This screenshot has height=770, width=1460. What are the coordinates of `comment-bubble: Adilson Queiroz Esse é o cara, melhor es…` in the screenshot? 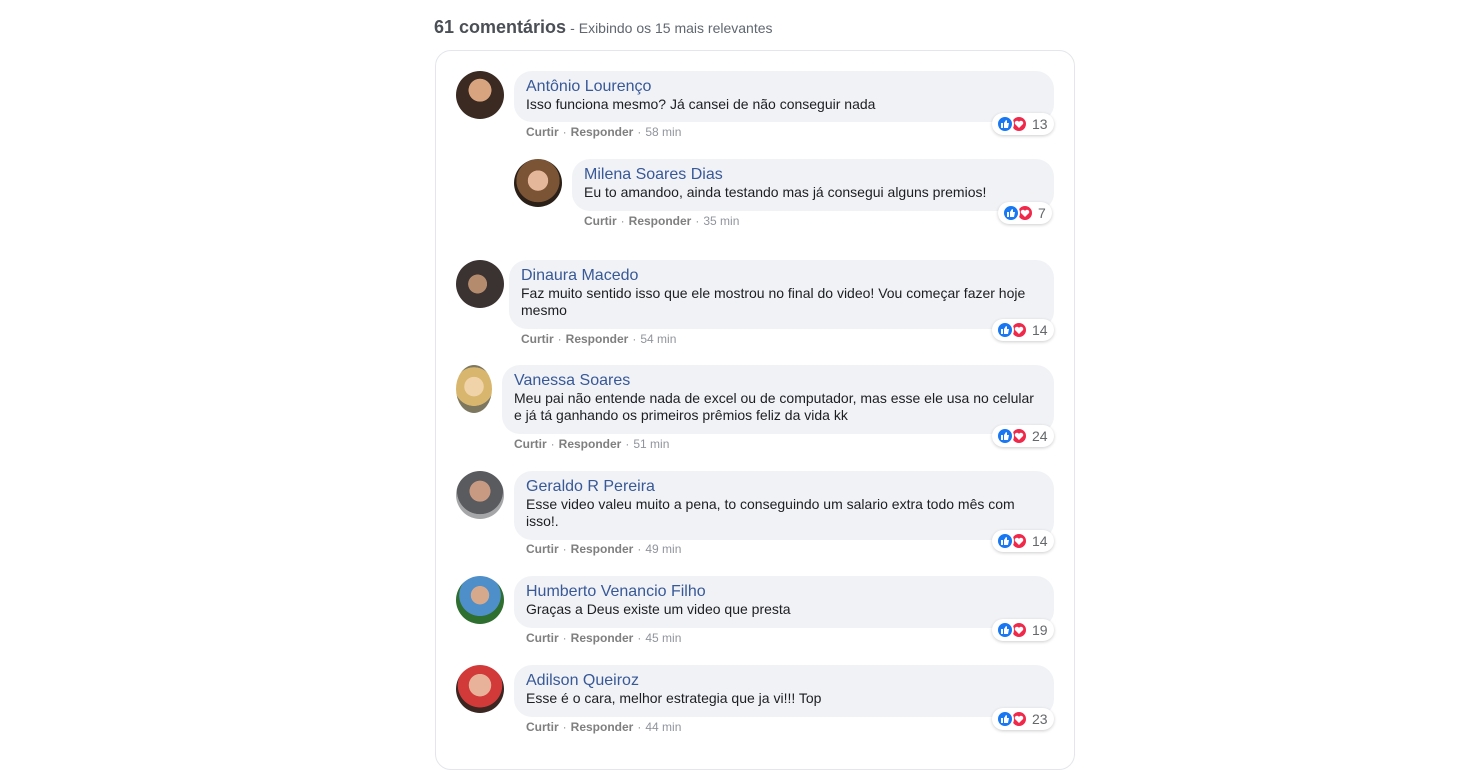 It's located at (784, 691).